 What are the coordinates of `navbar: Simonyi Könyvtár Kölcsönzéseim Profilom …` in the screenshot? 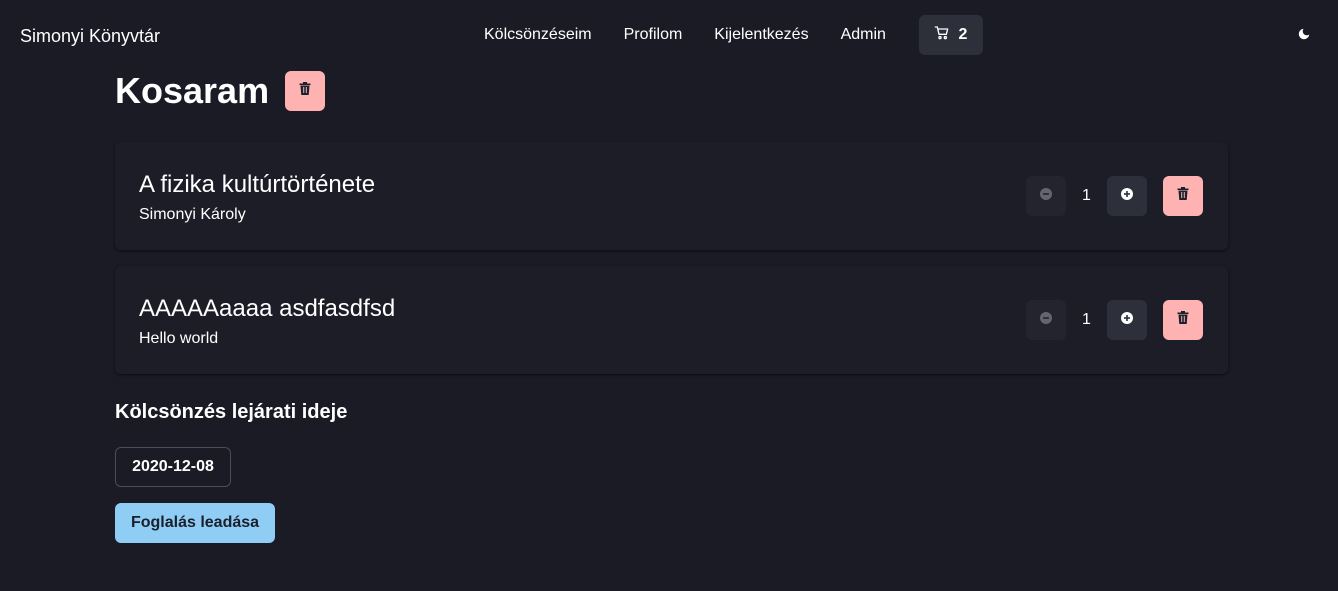 It's located at (669, 35).